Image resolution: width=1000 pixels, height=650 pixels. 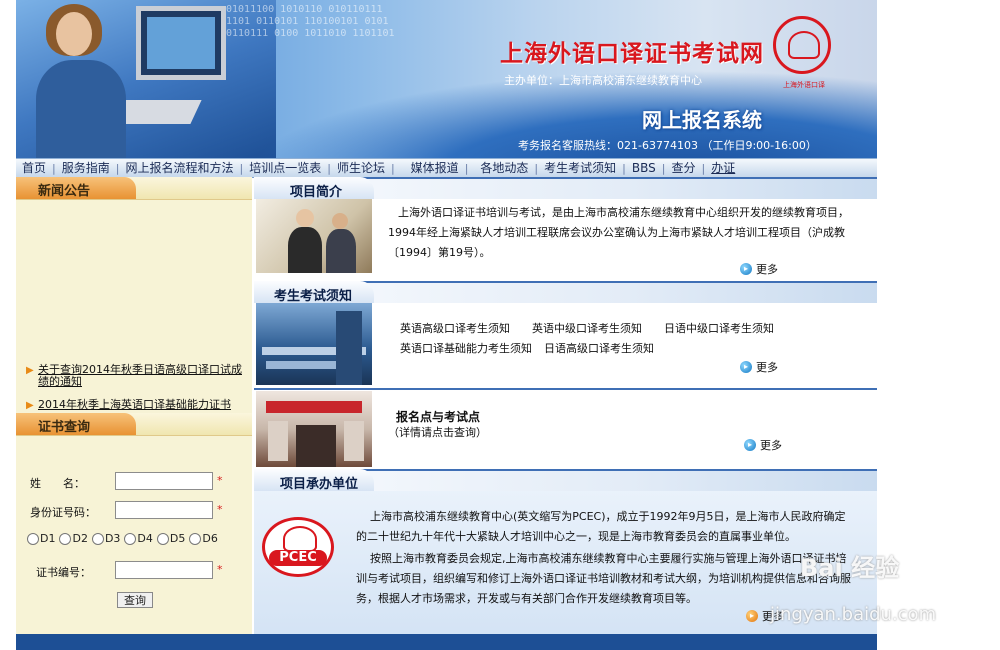 I want to click on radio-d1: D1, so click(x=41, y=538).